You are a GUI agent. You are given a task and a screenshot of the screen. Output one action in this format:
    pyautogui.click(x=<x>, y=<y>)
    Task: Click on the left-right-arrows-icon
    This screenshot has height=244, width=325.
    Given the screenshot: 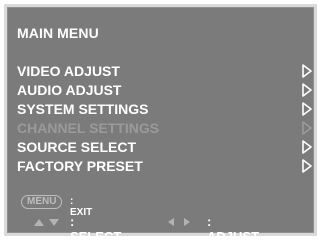 What is the action you would take?
    pyautogui.click(x=179, y=222)
    